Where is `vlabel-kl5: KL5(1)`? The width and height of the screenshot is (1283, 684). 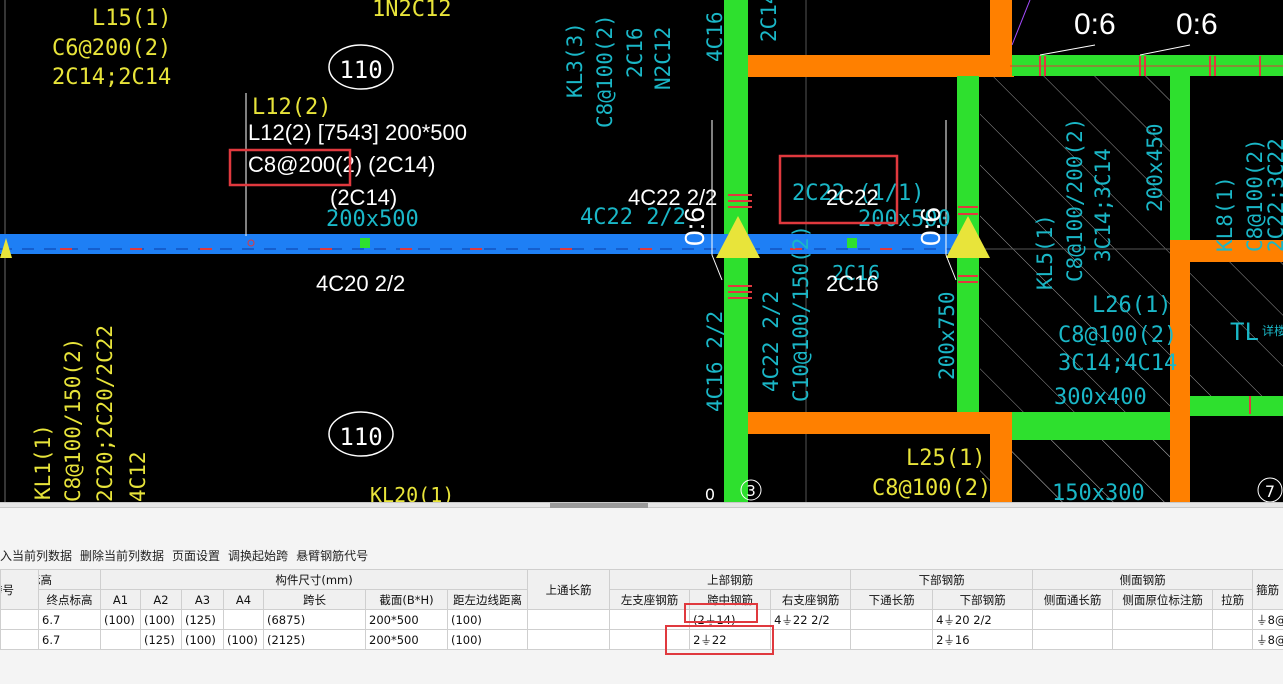 vlabel-kl5: KL5(1) is located at coordinates (1045, 252).